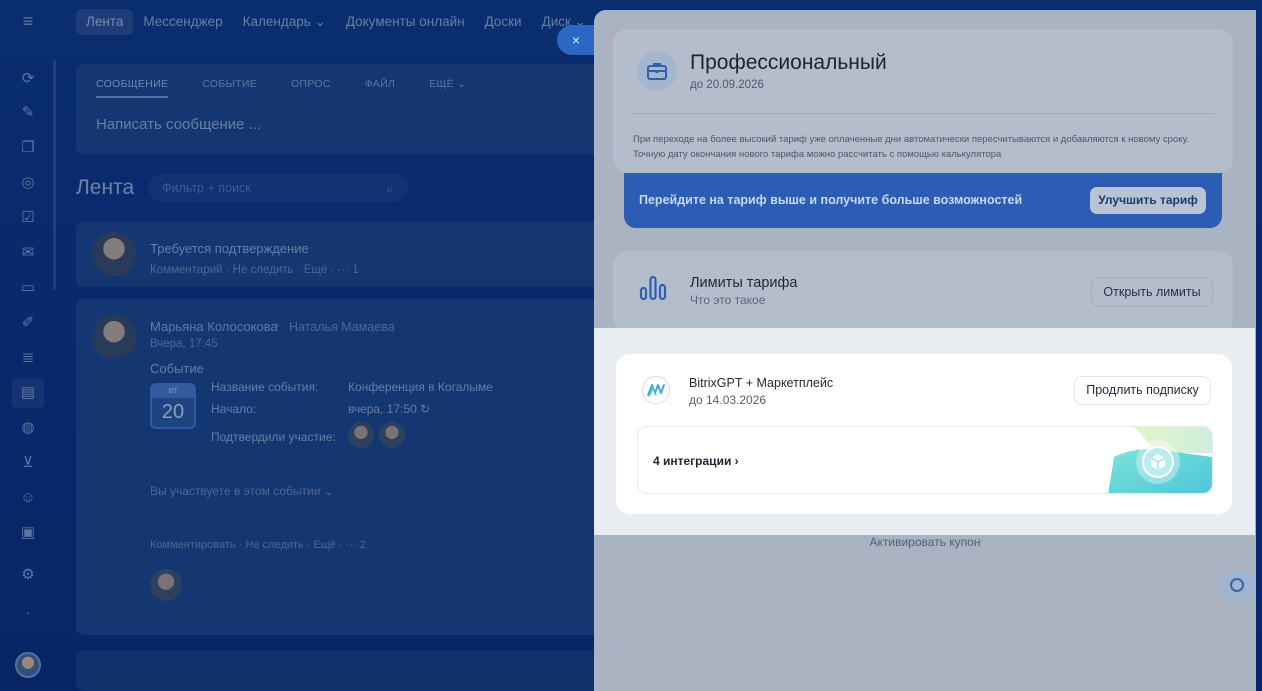  What do you see at coordinates (761, 383) in the screenshot?
I see `subscription-name: BitrixGPT + Маркетплейс` at bounding box center [761, 383].